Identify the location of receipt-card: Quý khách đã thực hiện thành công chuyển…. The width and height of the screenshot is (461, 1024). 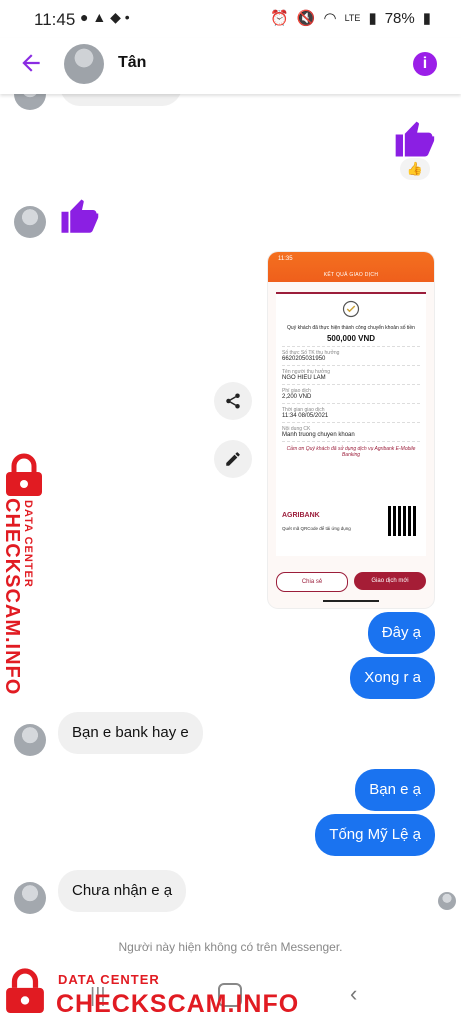
(351, 424).